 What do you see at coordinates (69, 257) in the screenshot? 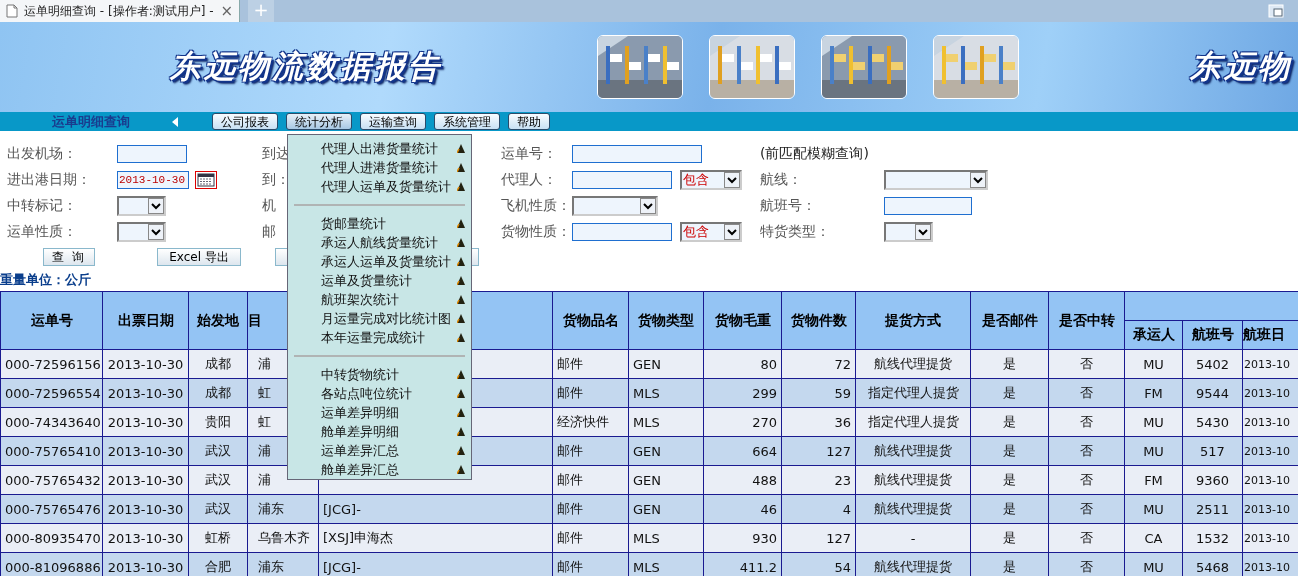
I see `form-button: 查 询` at bounding box center [69, 257].